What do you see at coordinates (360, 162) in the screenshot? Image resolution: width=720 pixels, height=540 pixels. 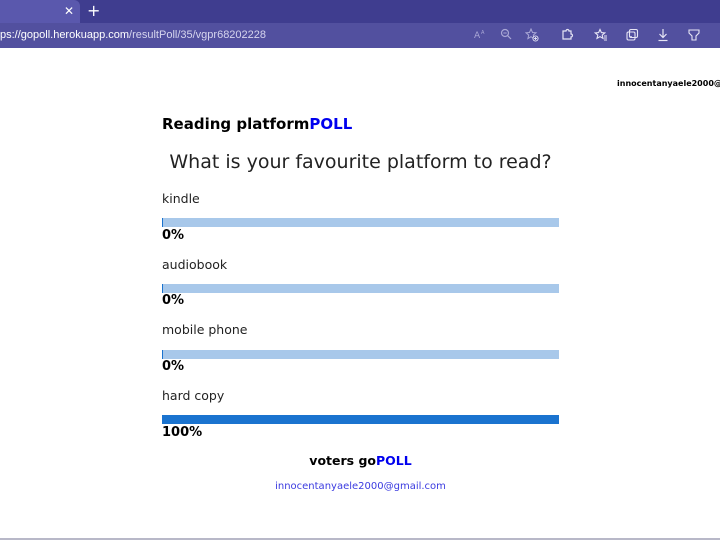 I see `poll-question: What is your favourite platform to read?` at bounding box center [360, 162].